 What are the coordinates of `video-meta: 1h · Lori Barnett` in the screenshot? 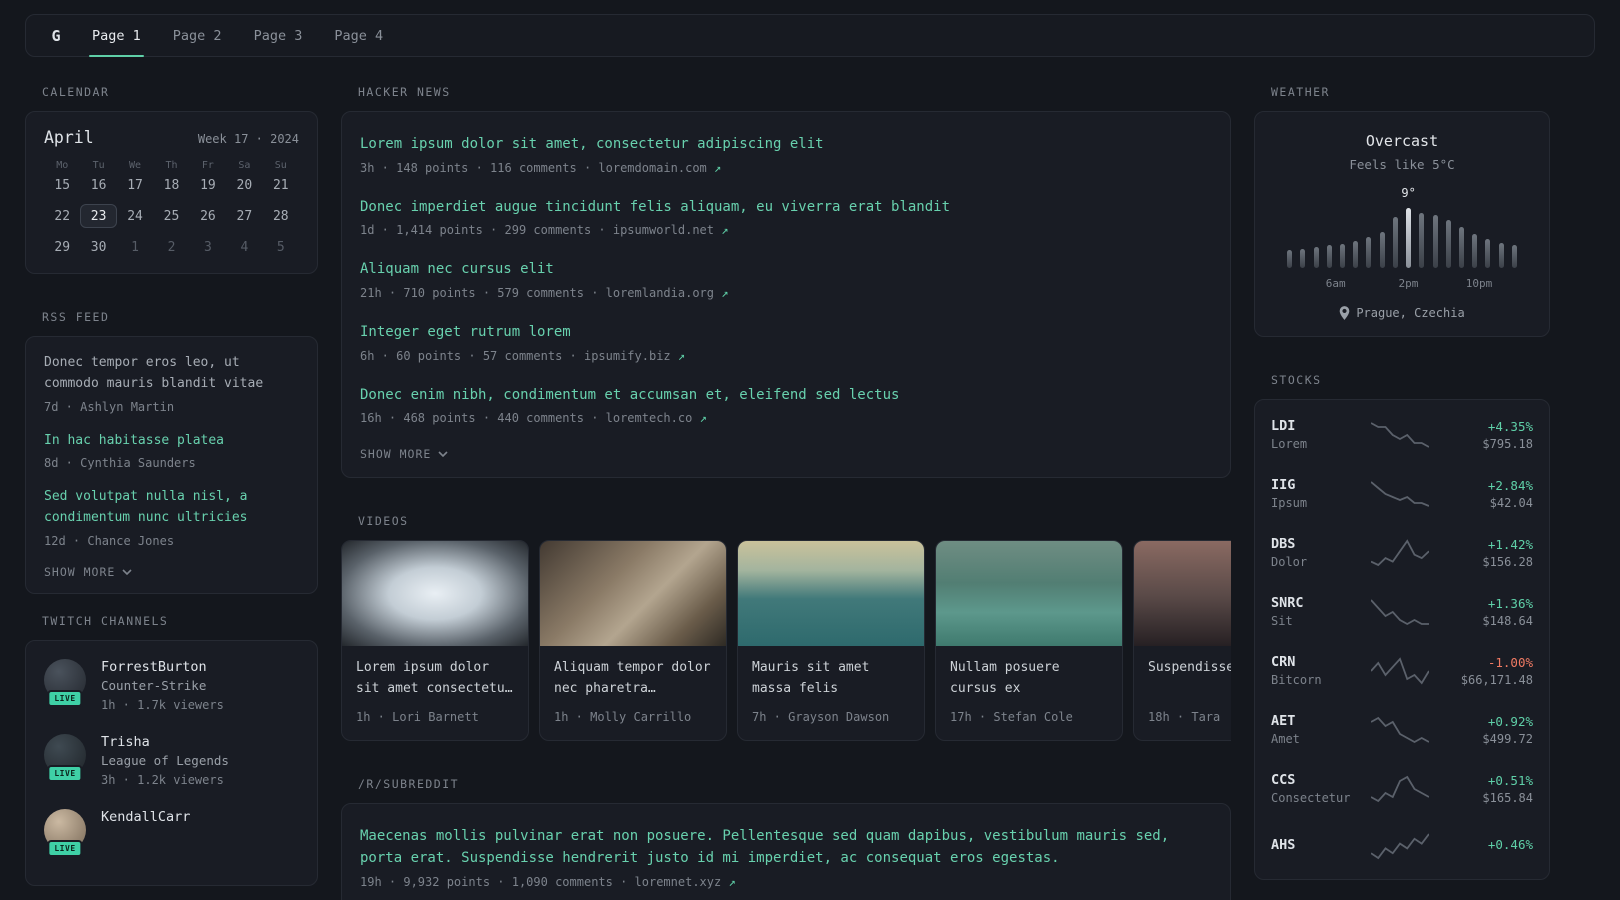 It's located at (417, 717).